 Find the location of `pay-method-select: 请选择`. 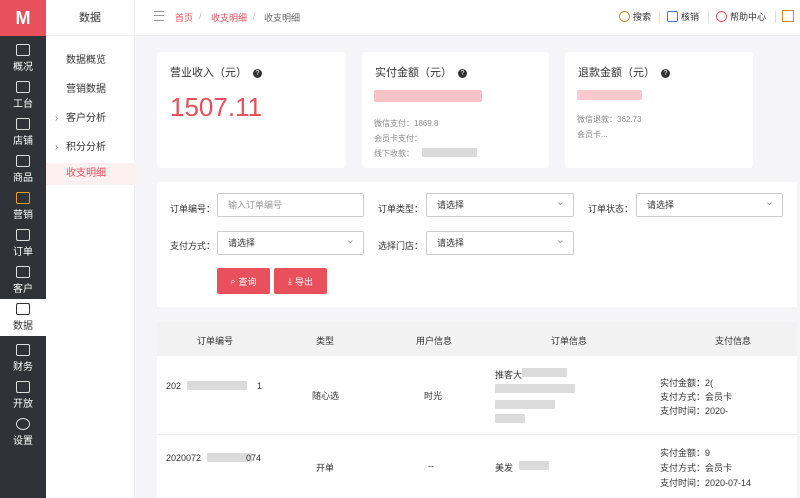

pay-method-select: 请选择 is located at coordinates (290, 242).